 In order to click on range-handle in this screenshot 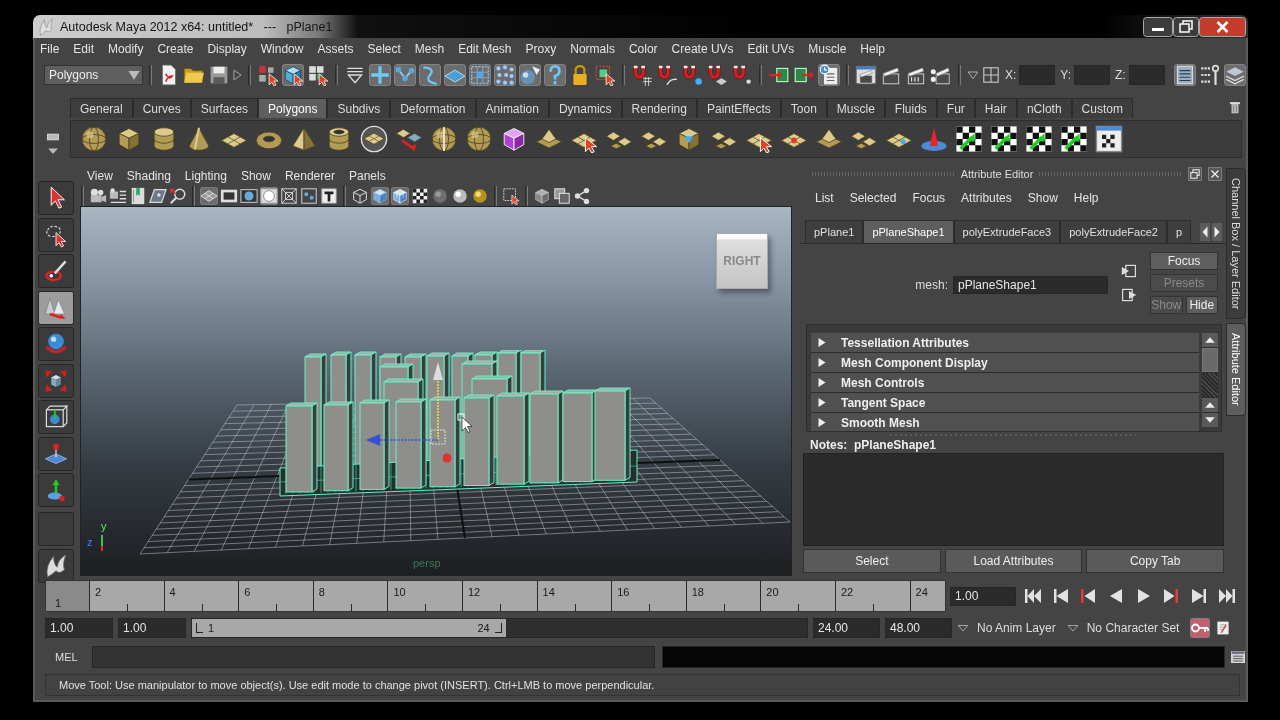, I will do `click(498, 628)`.